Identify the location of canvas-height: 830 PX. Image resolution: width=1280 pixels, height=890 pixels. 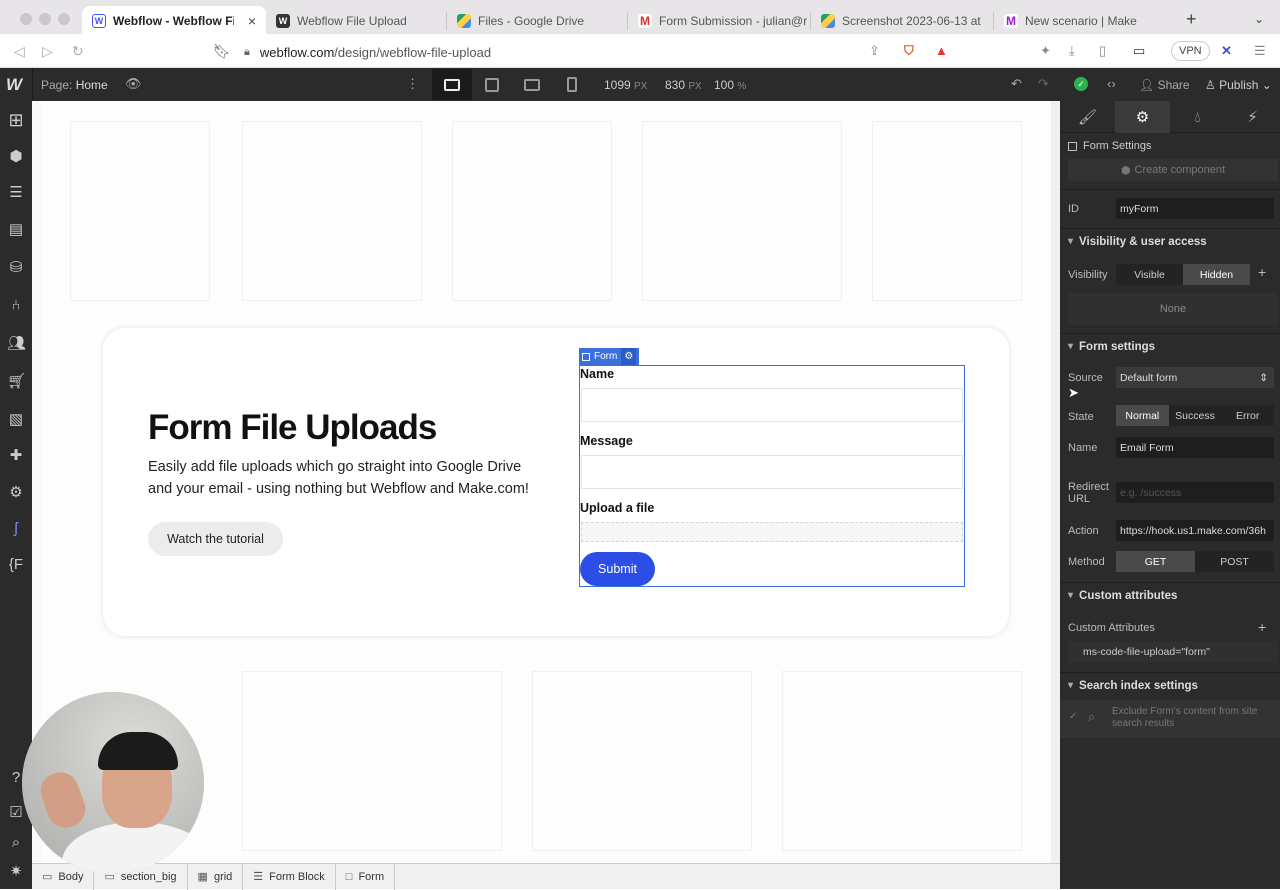
(683, 85).